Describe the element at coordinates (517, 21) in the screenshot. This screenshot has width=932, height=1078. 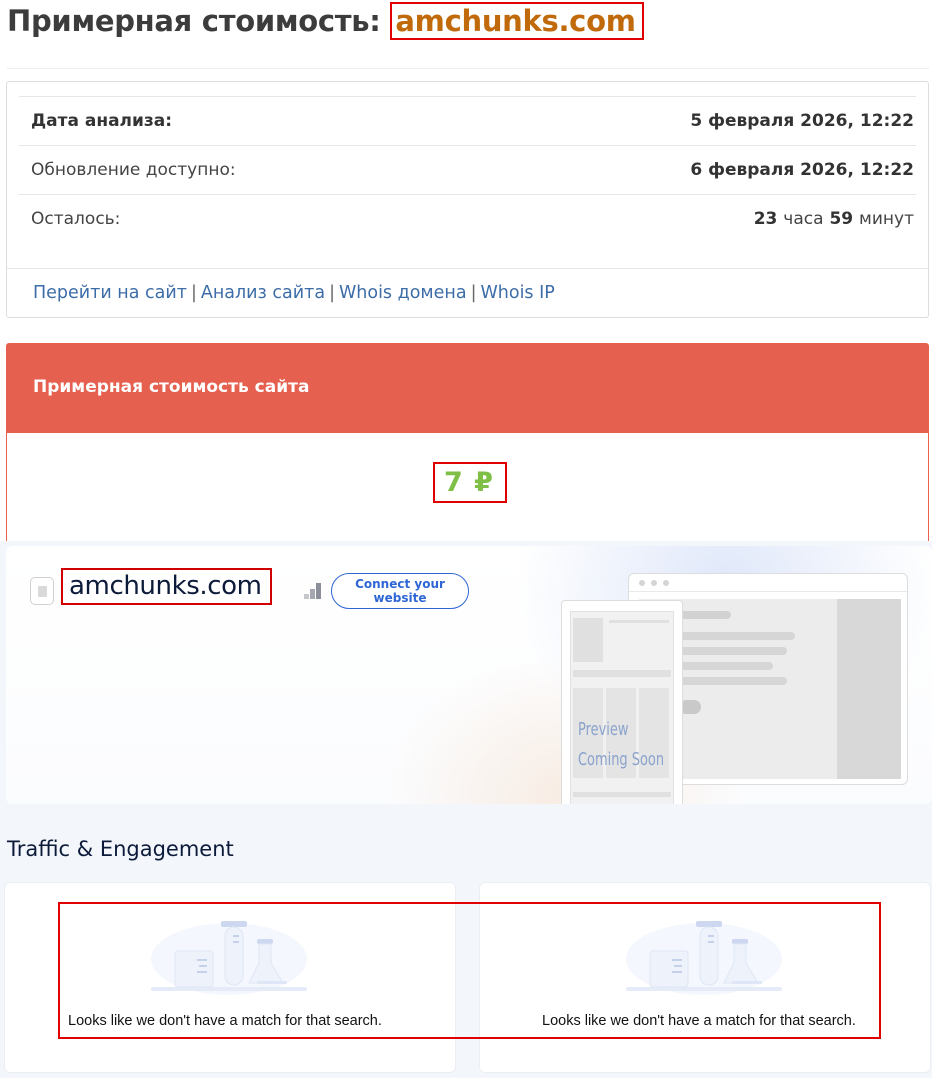
I see `page-title-domain: amchunks.com` at that location.